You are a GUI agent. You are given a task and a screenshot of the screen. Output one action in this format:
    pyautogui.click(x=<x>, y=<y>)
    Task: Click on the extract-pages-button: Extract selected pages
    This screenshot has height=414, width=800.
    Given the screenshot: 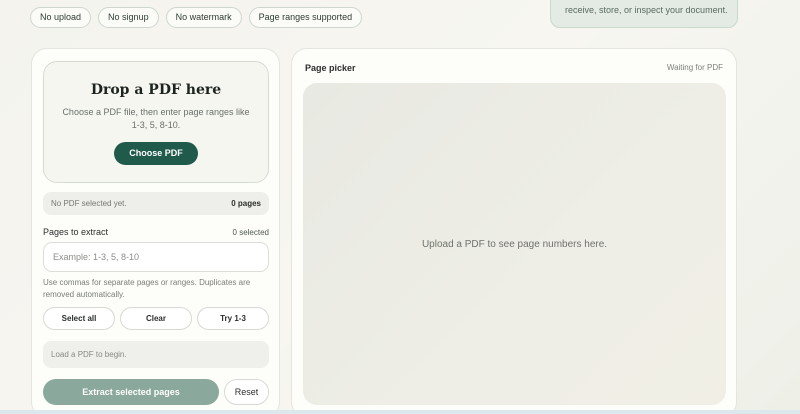 What is the action you would take?
    pyautogui.click(x=131, y=392)
    